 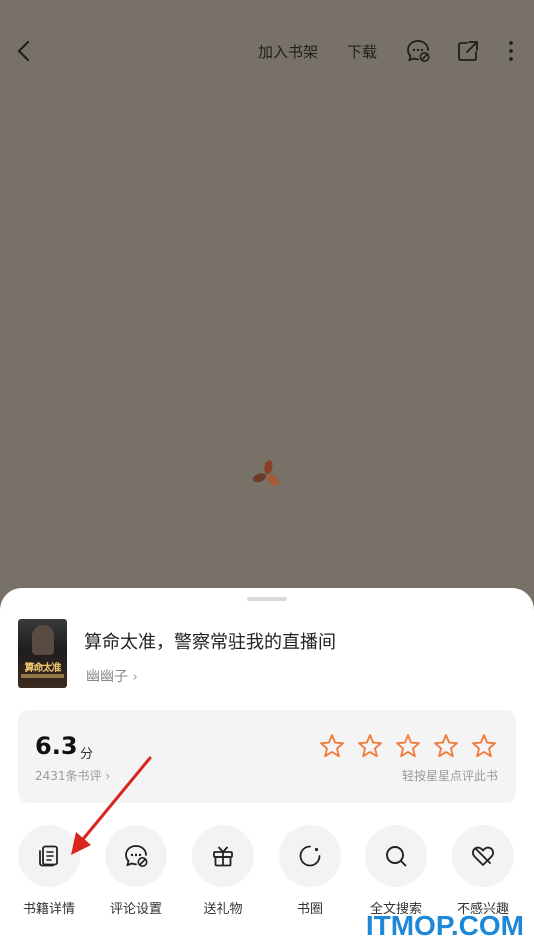 I want to click on back-arrow-icon, so click(x=25, y=51).